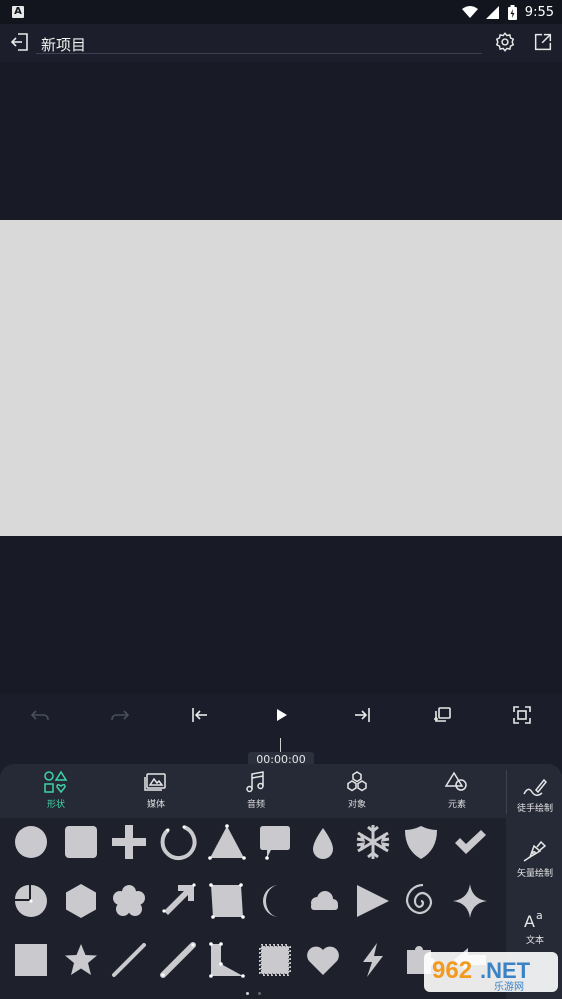  What do you see at coordinates (156, 792) in the screenshot?
I see `tab-media: 媒体` at bounding box center [156, 792].